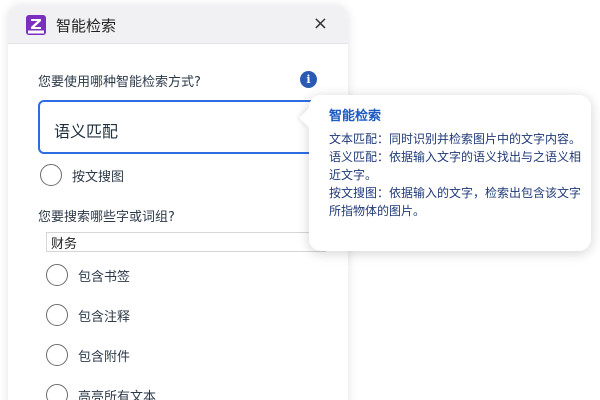 Image resolution: width=600 pixels, height=400 pixels. I want to click on tooltip-line-image-search: 按文搜图：依据输入的文字，检索出包含该文字所指物体的图片。, so click(455, 202).